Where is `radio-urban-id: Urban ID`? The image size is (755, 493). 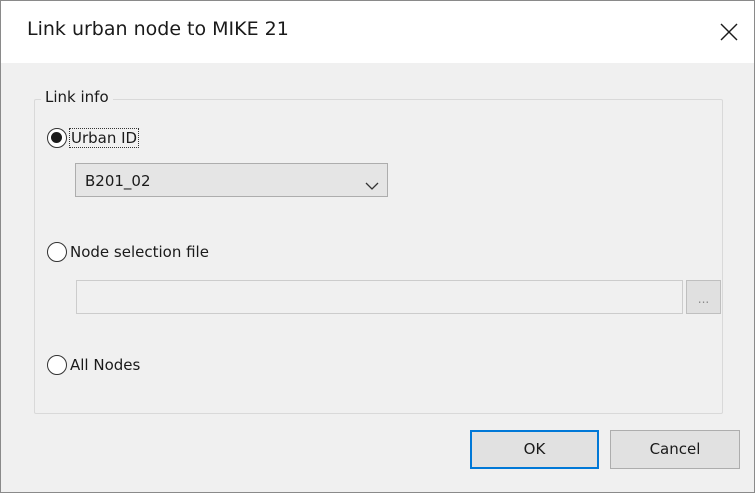 radio-urban-id: Urban ID is located at coordinates (93, 138).